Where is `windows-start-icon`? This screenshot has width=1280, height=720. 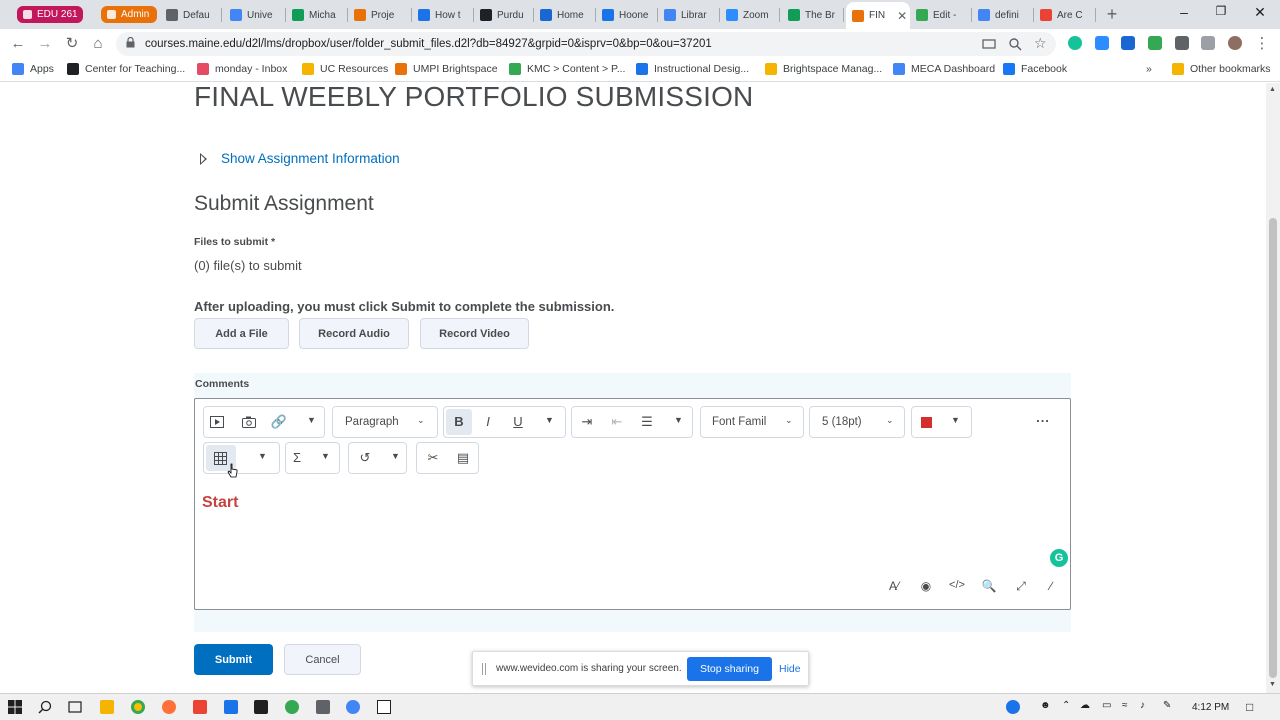
windows-start-icon is located at coordinates (15, 707).